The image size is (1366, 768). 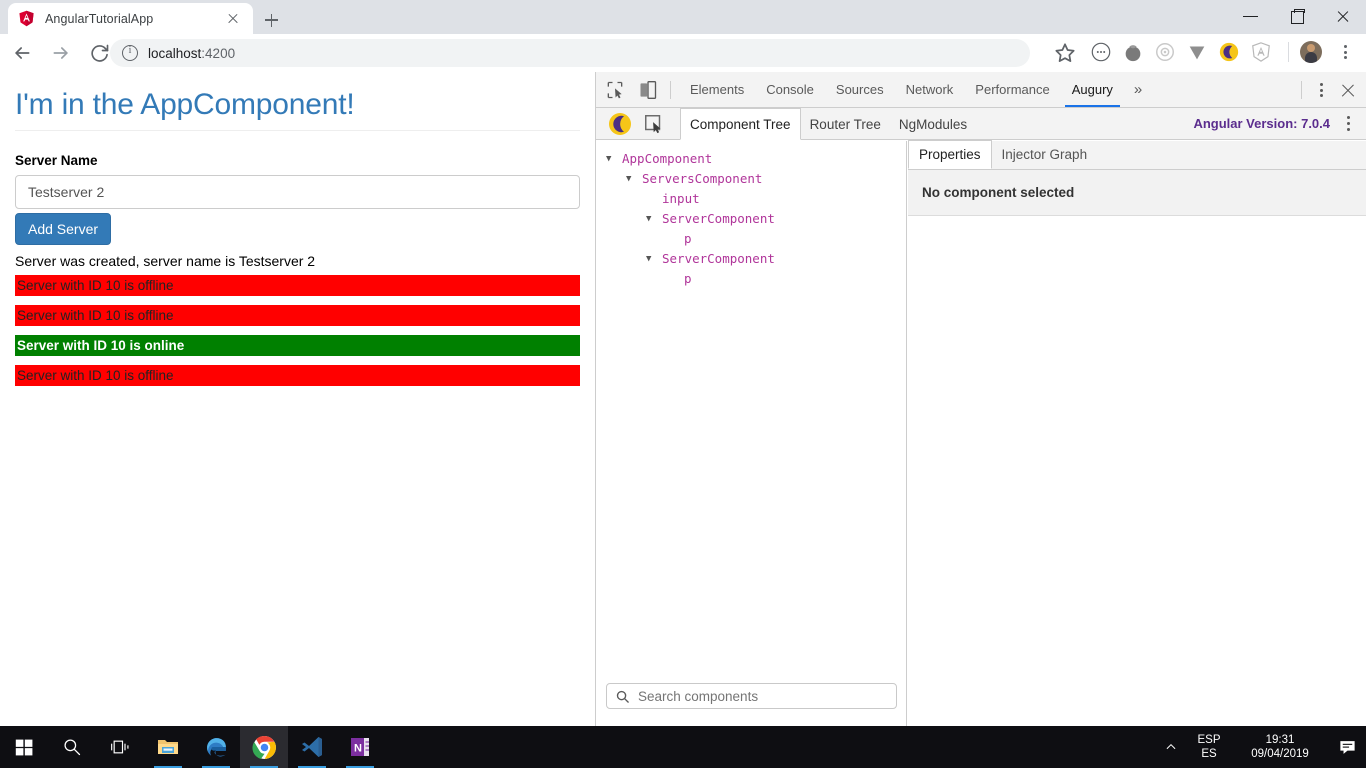 I want to click on windows-taskbar: N ESP ES 19:31 09/04/2019, so click(x=683, y=747).